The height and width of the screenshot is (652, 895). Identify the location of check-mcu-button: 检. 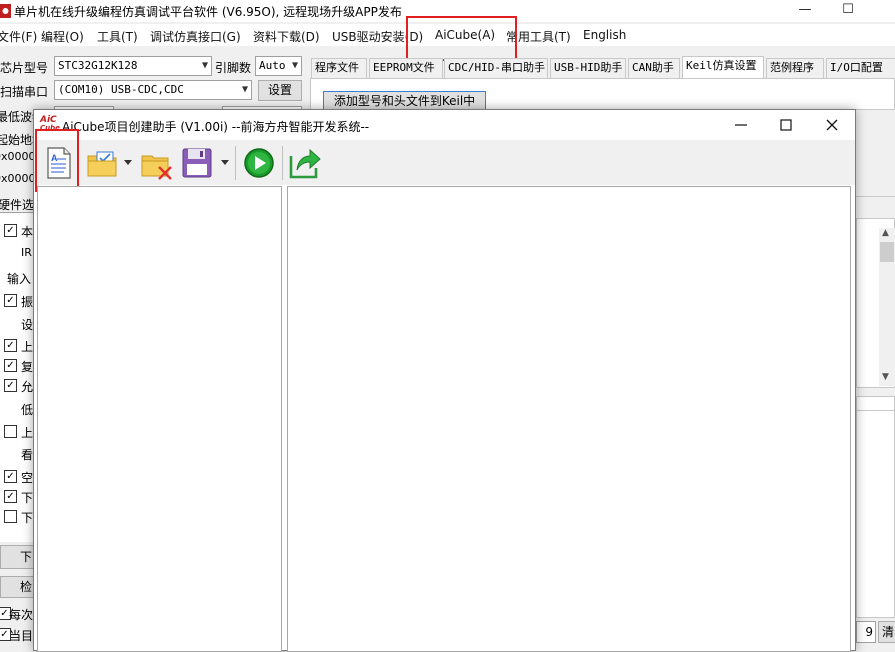
(17, 587).